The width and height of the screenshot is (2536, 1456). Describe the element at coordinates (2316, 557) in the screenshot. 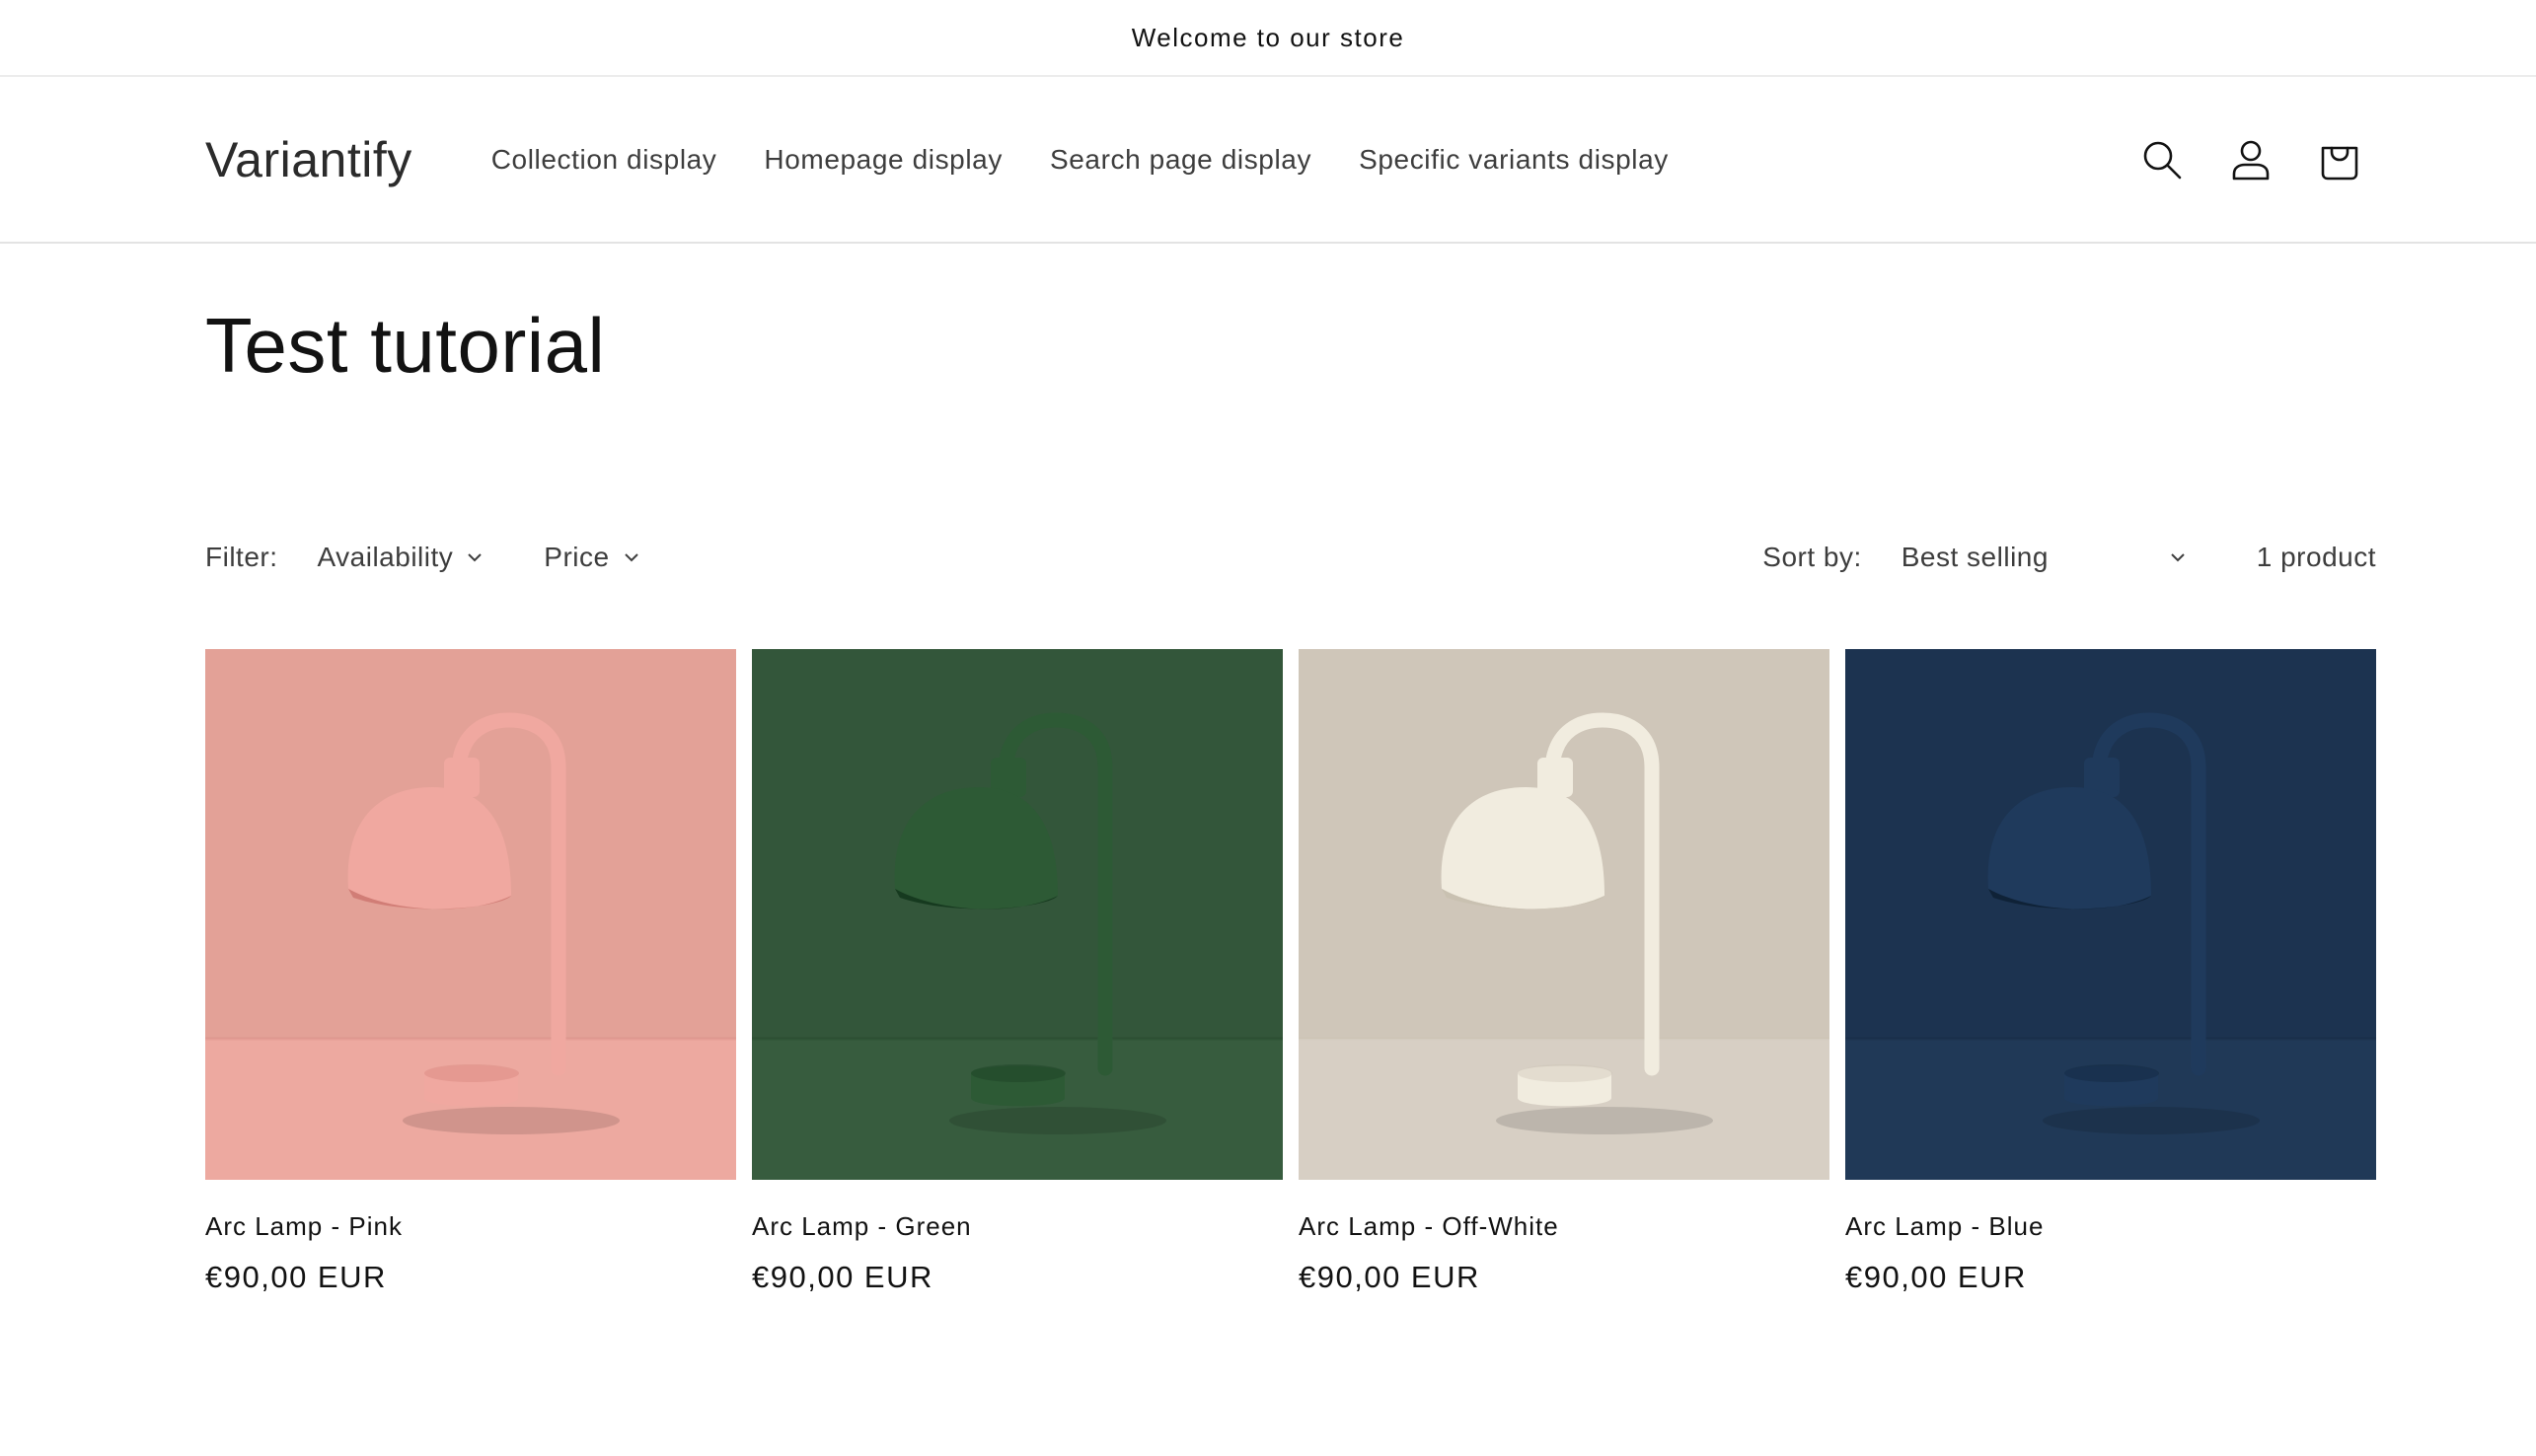

I see `product-count: 1 product` at that location.